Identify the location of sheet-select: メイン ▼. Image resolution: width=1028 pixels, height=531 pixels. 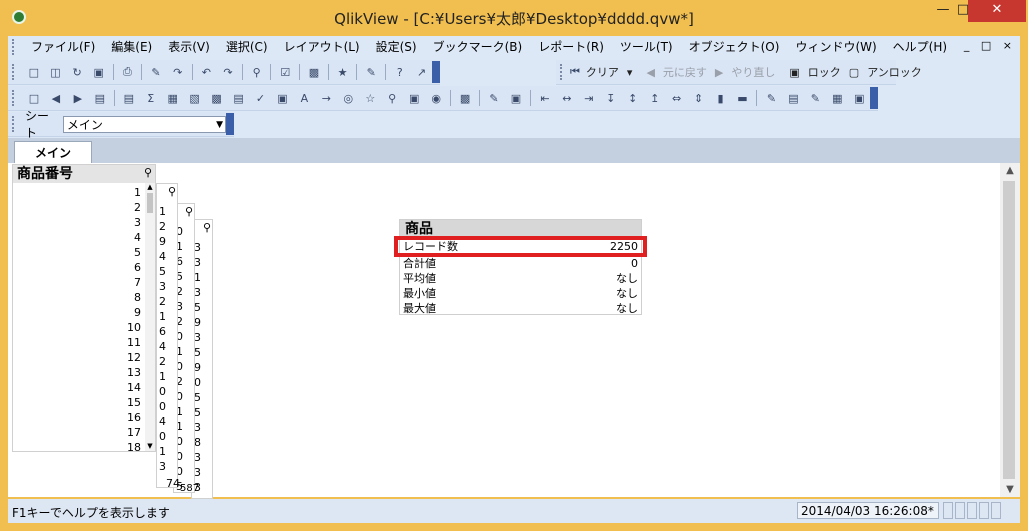
(144, 124).